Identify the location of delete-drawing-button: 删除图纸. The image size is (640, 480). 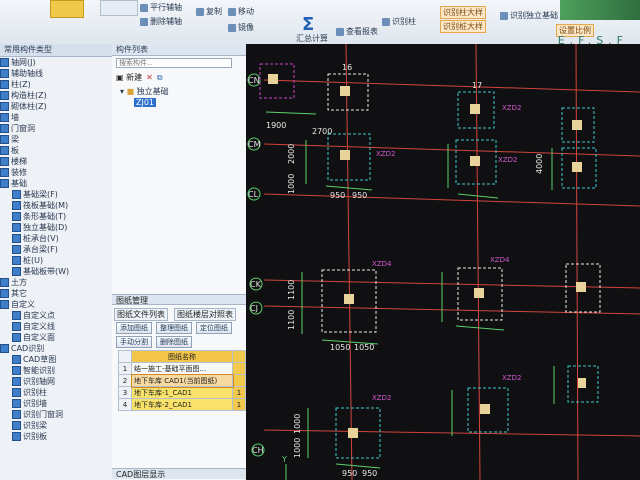
(174, 342).